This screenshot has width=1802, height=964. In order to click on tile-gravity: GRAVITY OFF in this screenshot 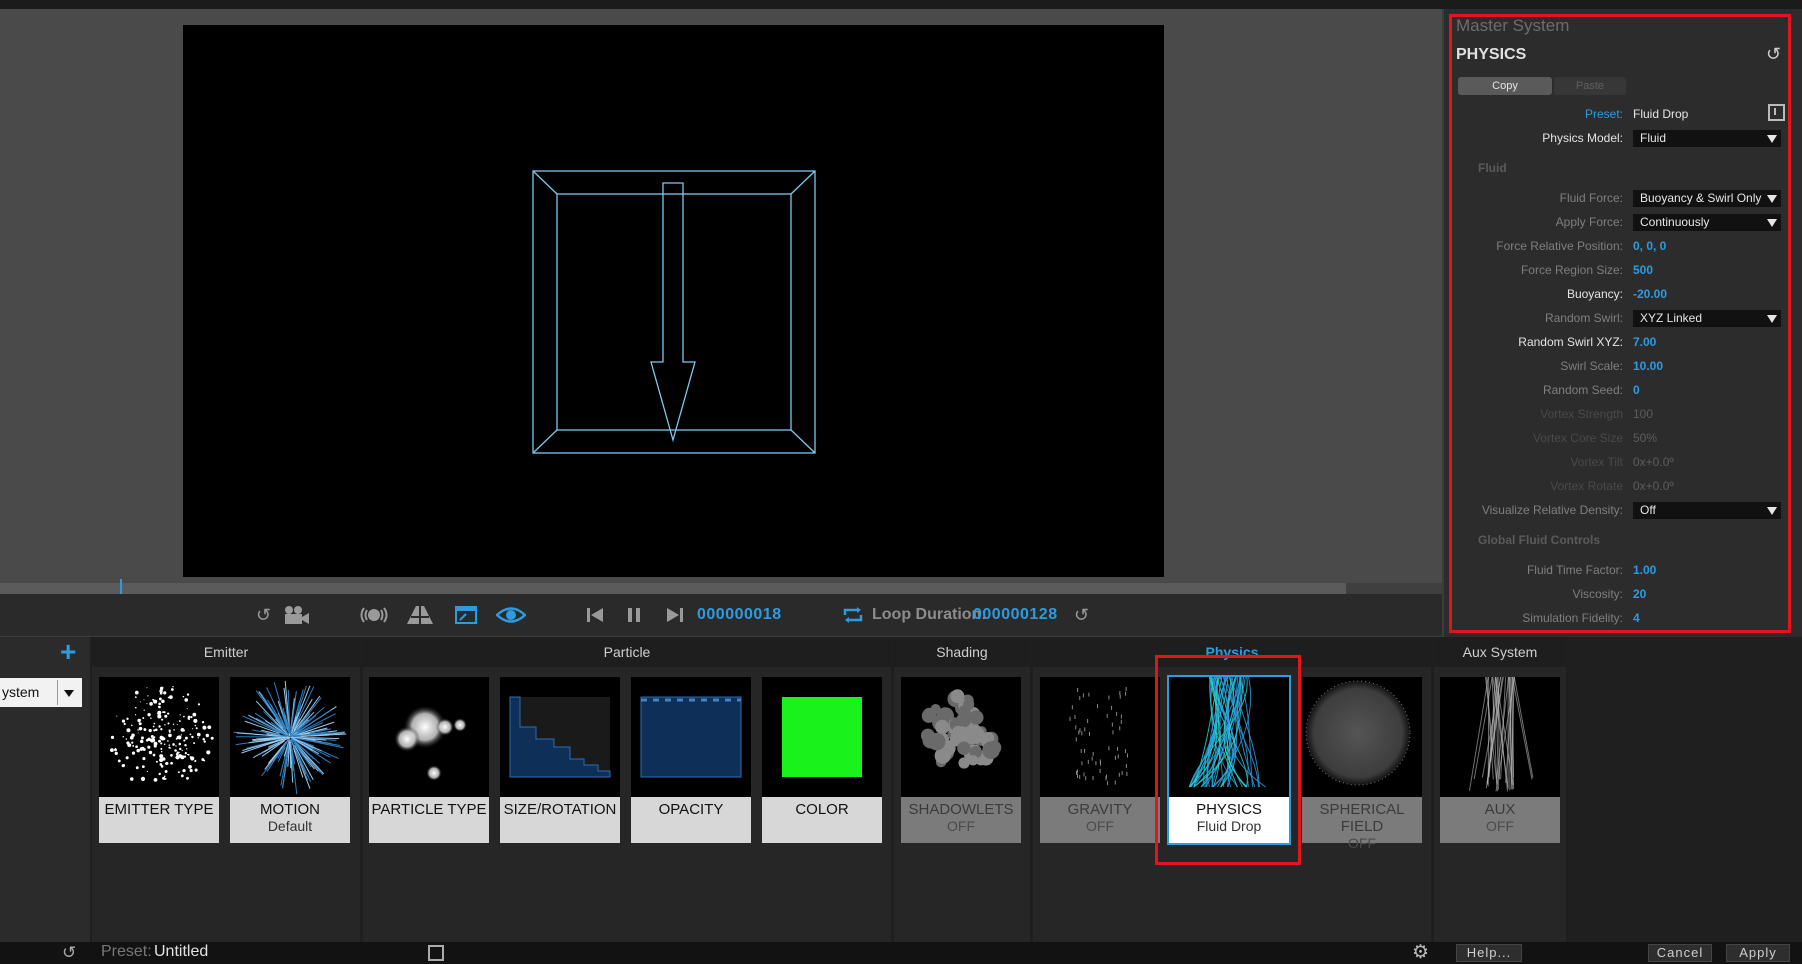, I will do `click(1100, 760)`.